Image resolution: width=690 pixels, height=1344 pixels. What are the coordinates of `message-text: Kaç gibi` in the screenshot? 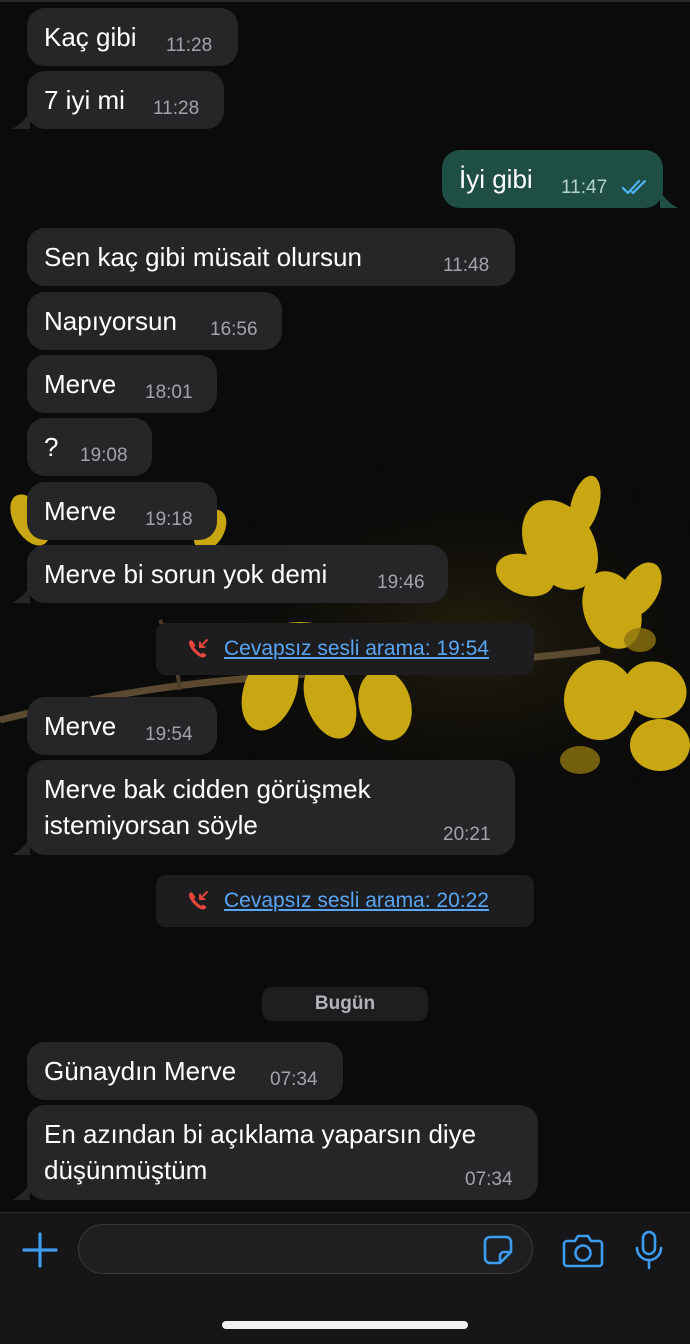 It's located at (90, 37).